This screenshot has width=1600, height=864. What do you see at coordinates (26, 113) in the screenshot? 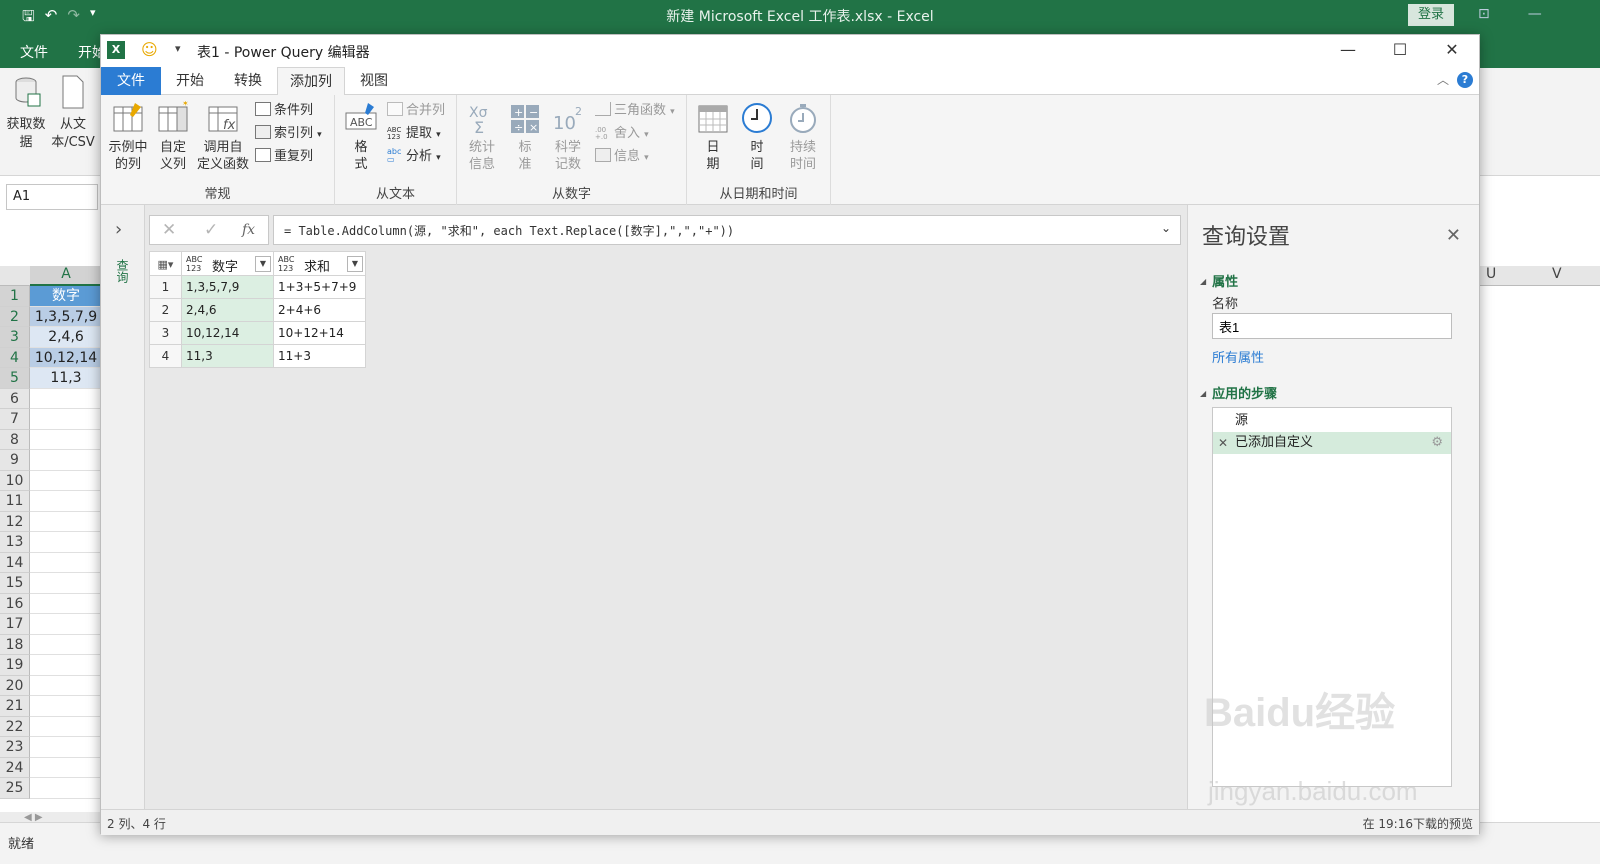
I see `get-data-button: 获取数 据` at bounding box center [26, 113].